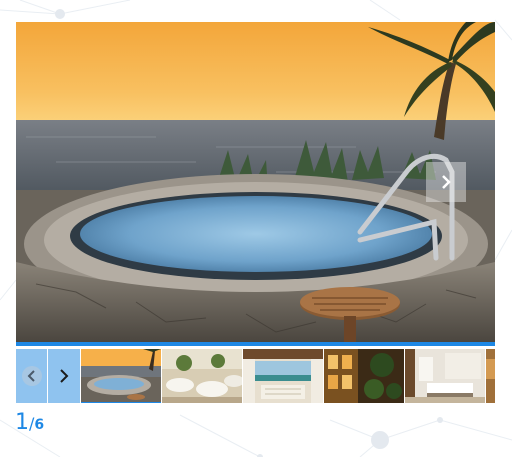  What do you see at coordinates (255, 344) in the screenshot?
I see `accent-bar` at bounding box center [255, 344].